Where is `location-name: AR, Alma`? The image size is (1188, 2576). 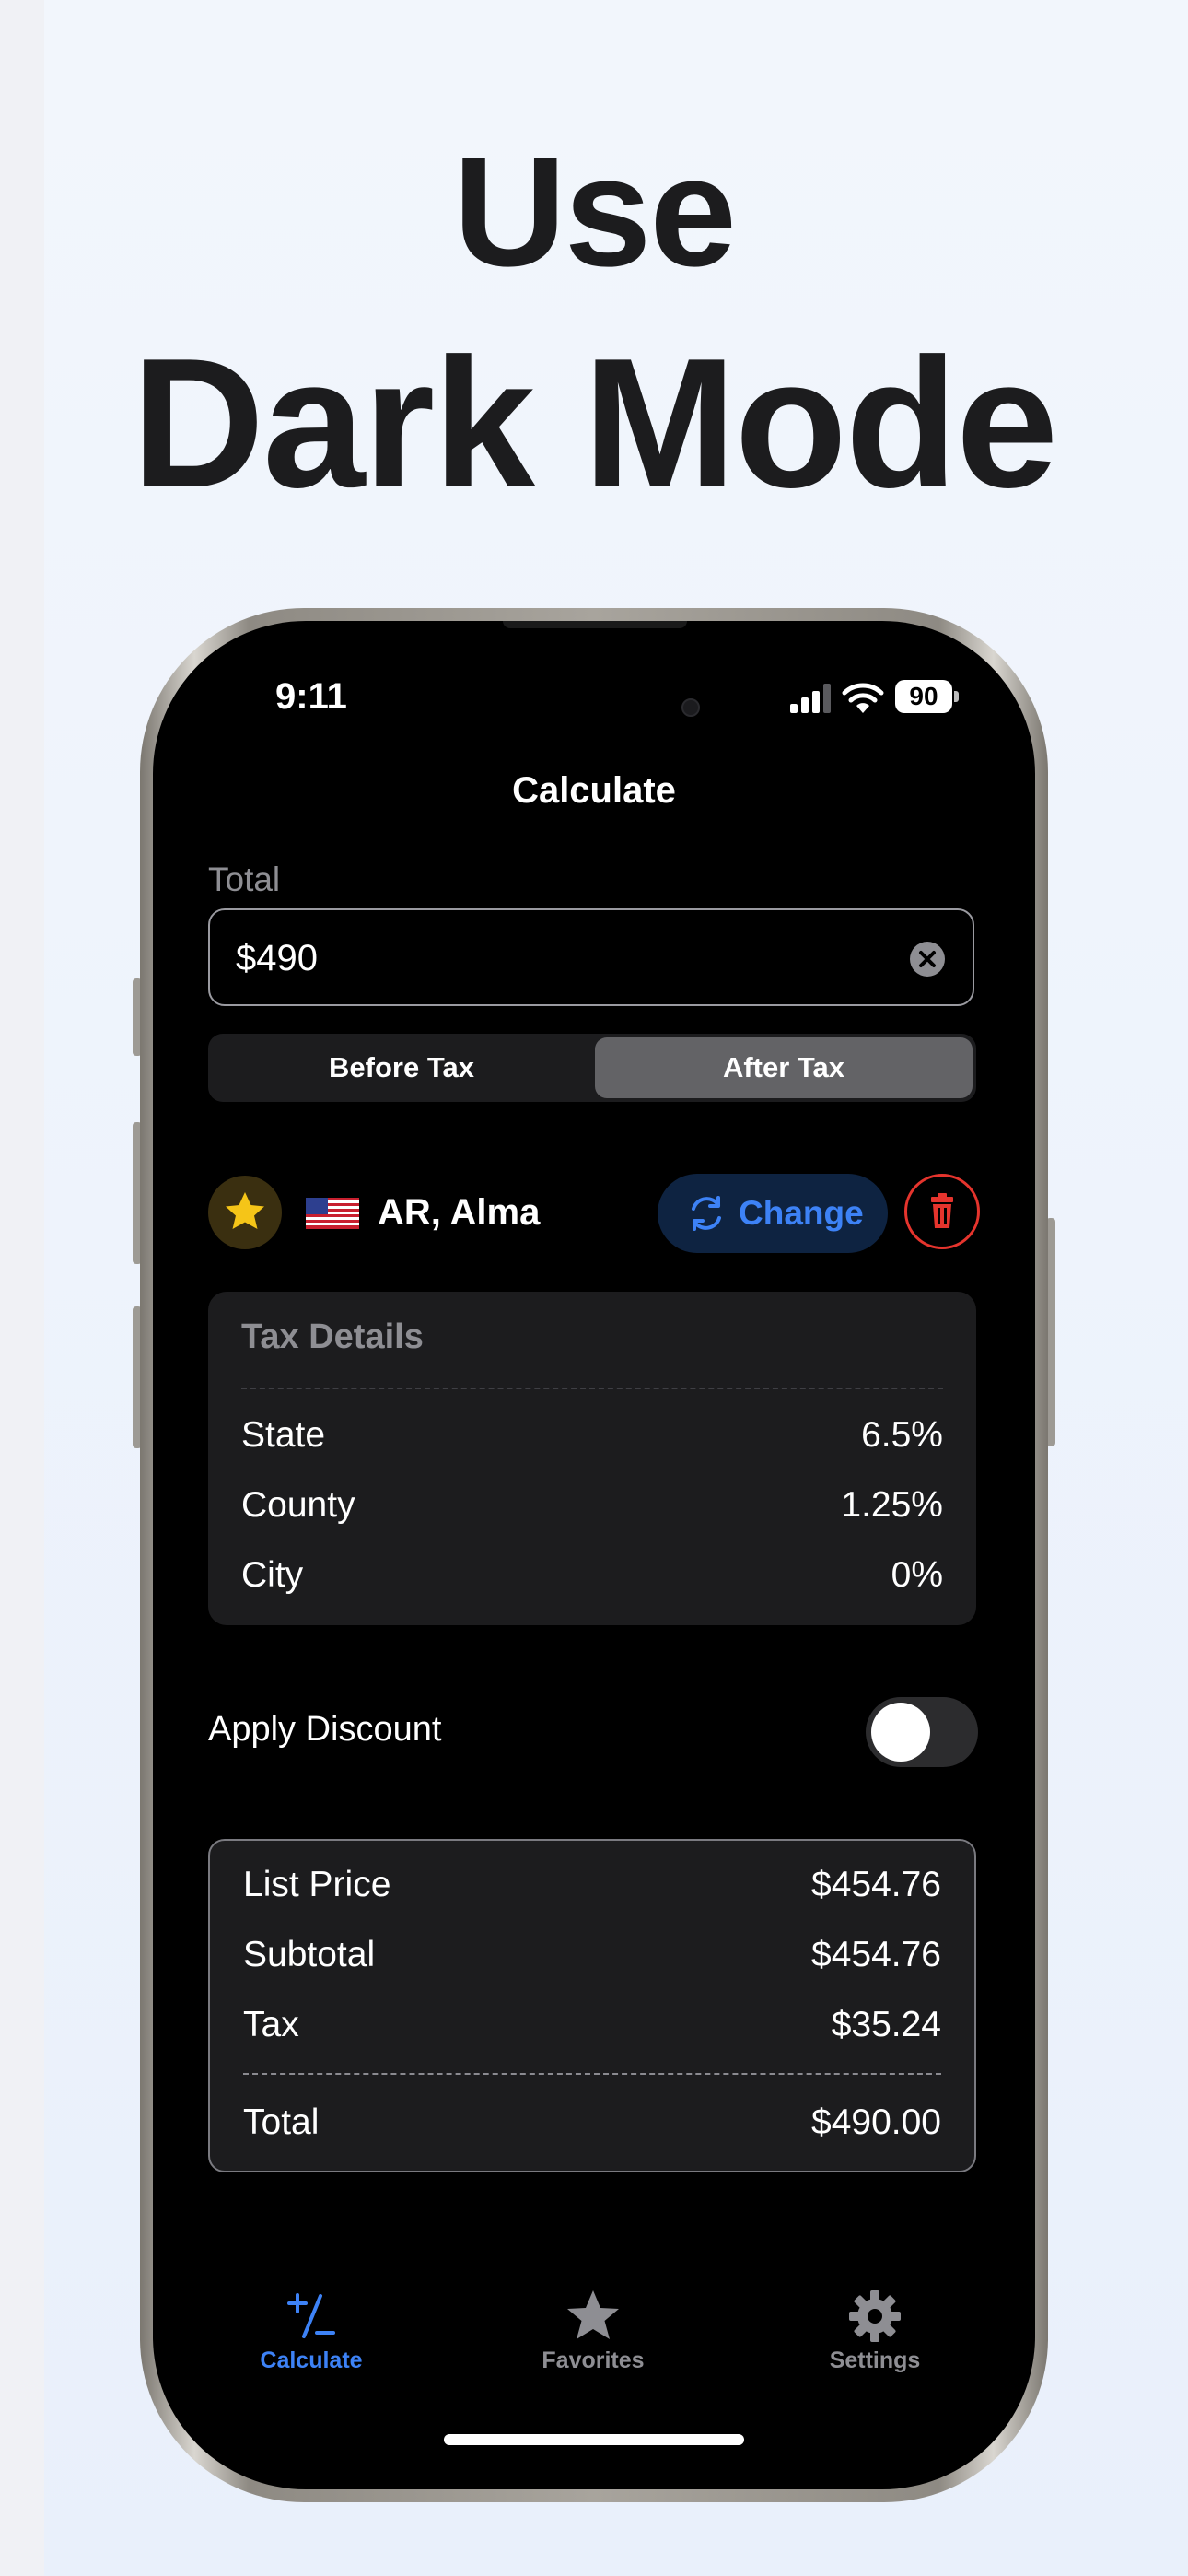
location-name: AR, Alma is located at coordinates (459, 1212).